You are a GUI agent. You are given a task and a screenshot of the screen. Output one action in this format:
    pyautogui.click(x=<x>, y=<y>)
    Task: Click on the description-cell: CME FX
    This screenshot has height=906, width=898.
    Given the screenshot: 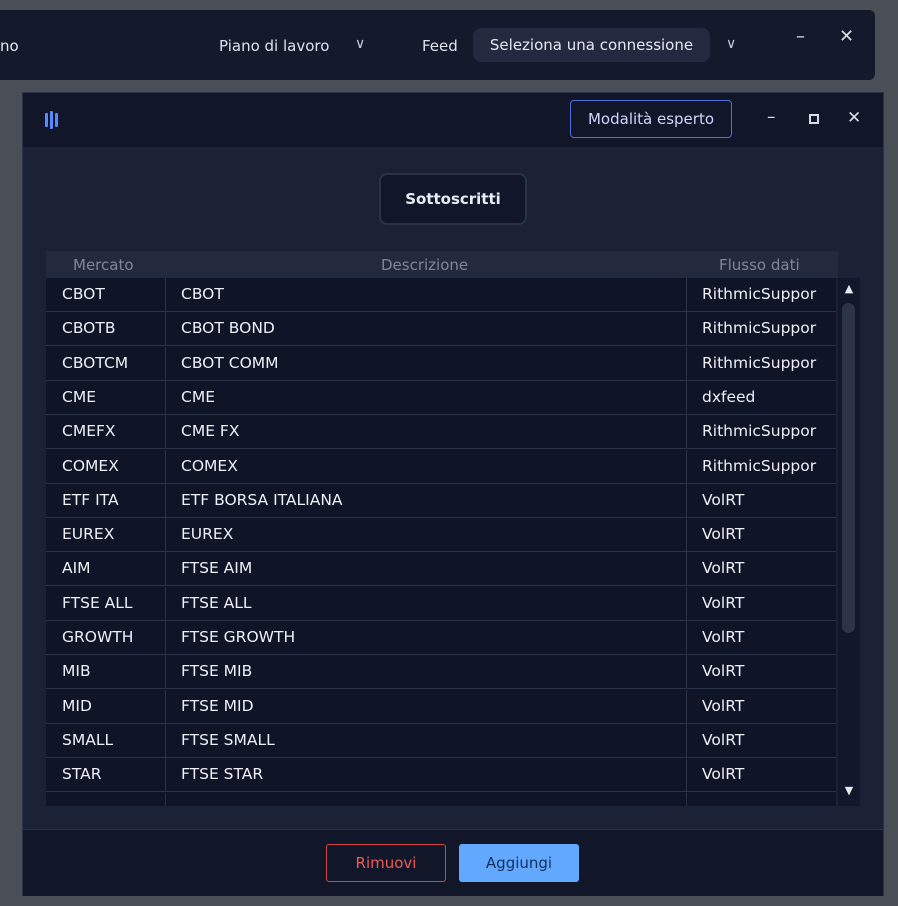 What is the action you would take?
    pyautogui.click(x=426, y=432)
    